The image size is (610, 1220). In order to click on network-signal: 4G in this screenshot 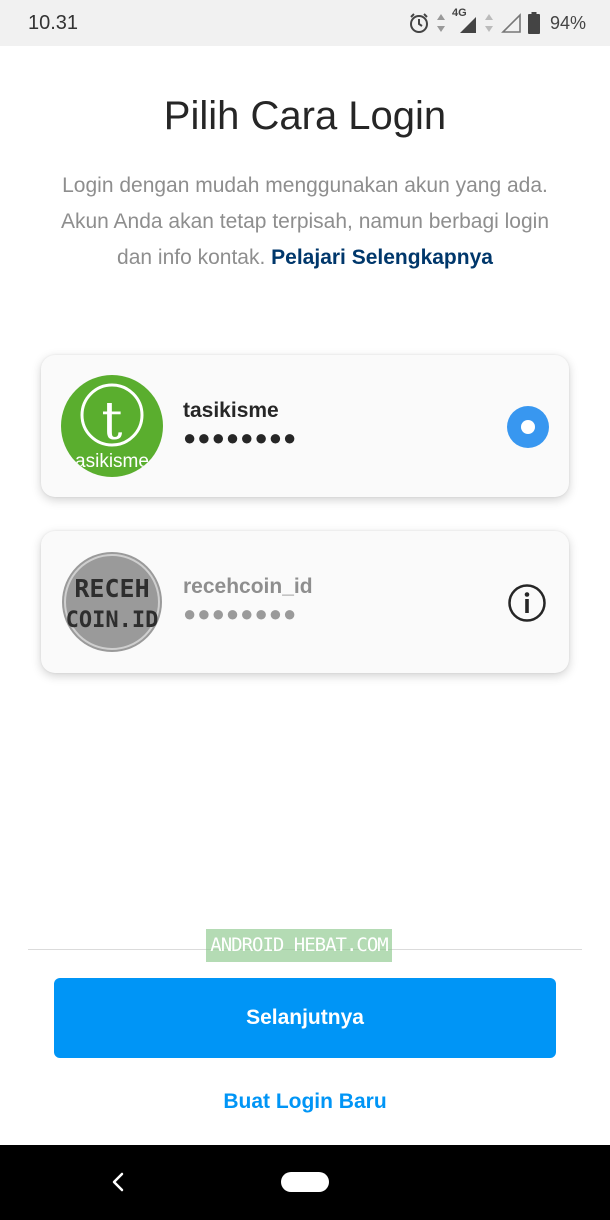, I will do `click(465, 21)`.